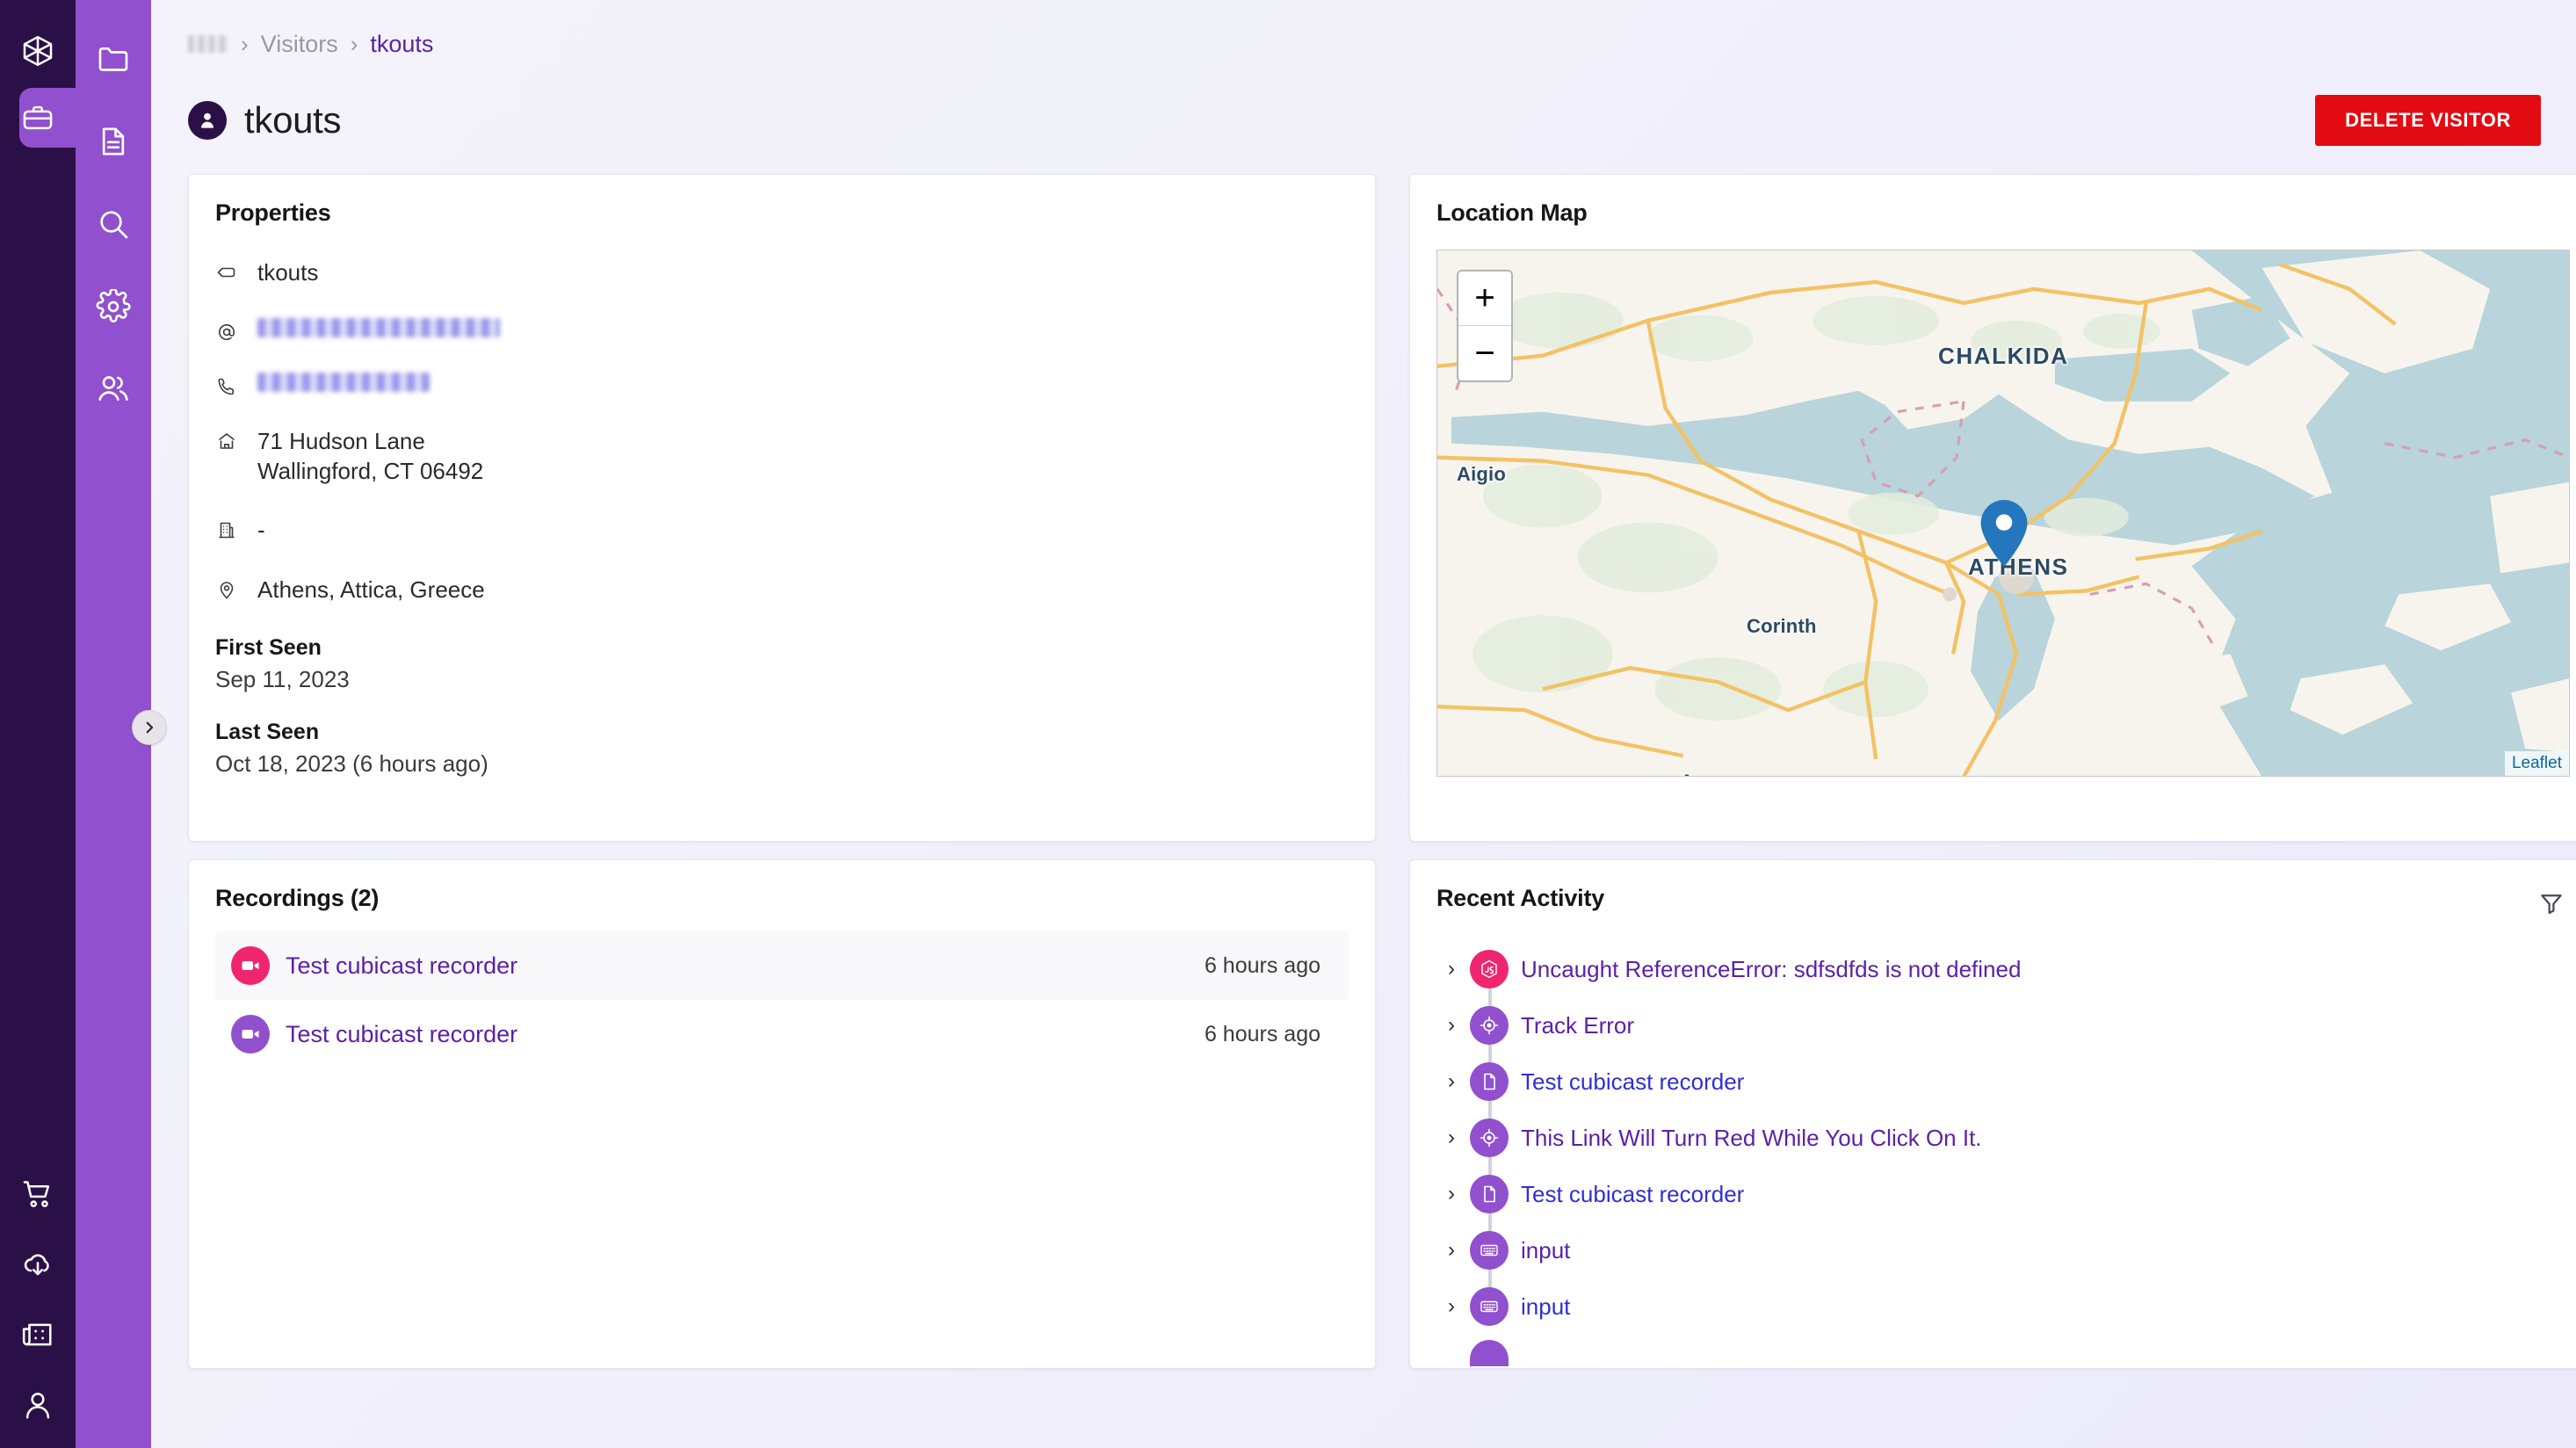 The height and width of the screenshot is (1448, 2576). I want to click on primary-sidebar-top, so click(46, 76).